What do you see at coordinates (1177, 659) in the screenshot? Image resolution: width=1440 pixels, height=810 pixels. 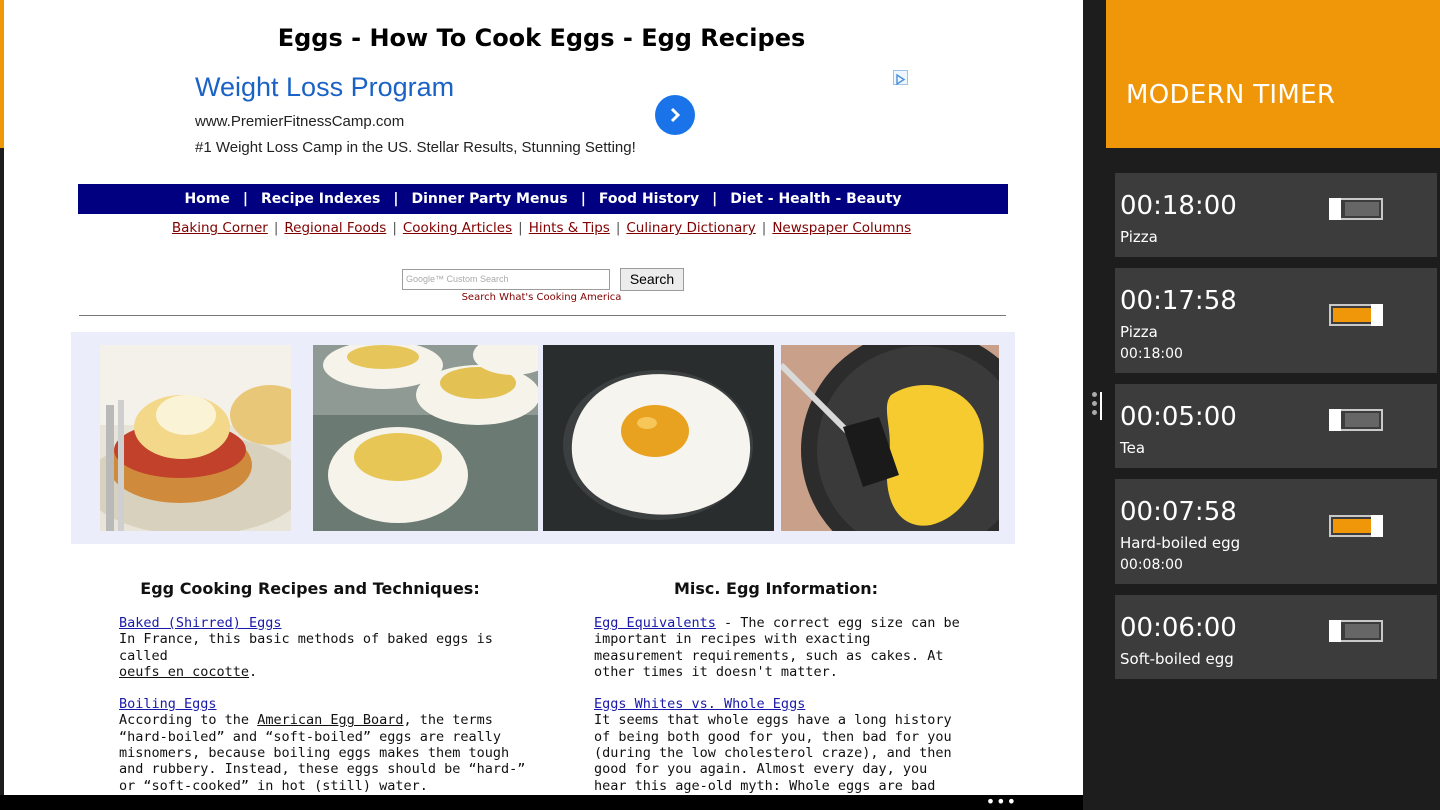 I see `timer-label: Soft-boiled egg` at bounding box center [1177, 659].